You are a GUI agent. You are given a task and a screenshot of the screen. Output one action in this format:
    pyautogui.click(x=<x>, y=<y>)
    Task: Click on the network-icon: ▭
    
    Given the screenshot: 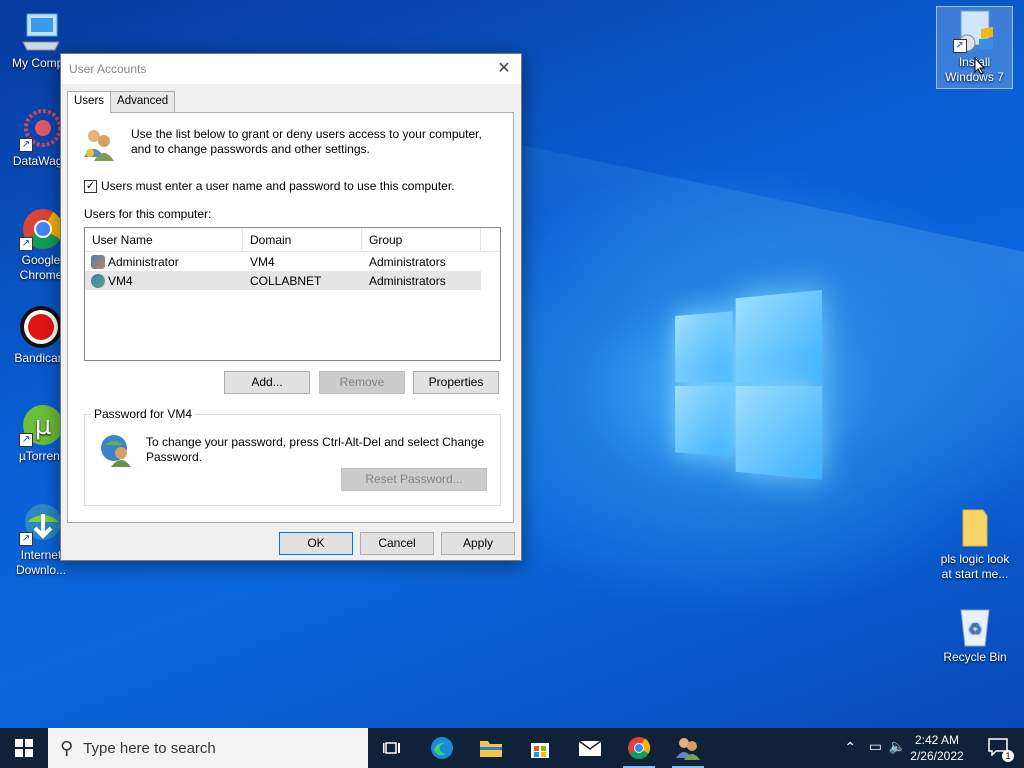 What is the action you would take?
    pyautogui.click(x=875, y=746)
    